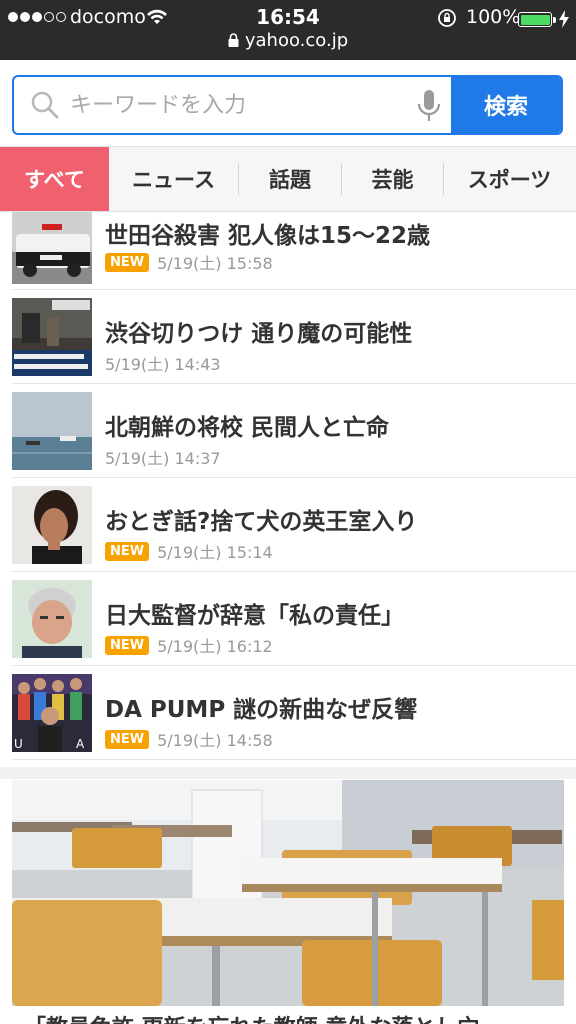 The height and width of the screenshot is (1024, 576). I want to click on news-headline: 世田谷殺害 犯人像は15〜22歳, so click(268, 236).